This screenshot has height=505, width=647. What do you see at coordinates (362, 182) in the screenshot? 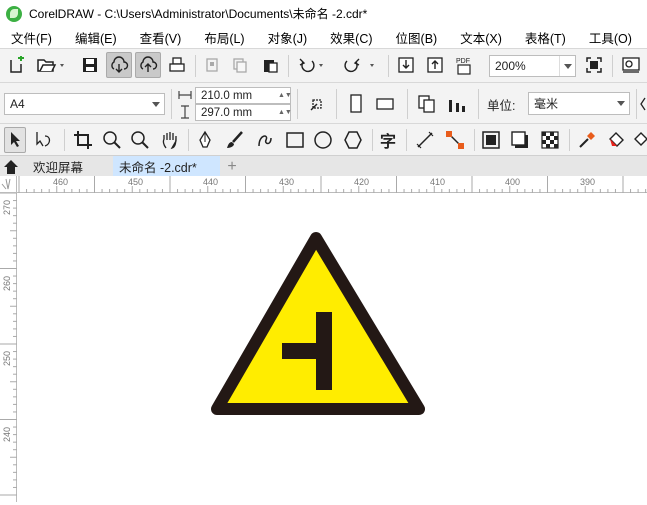
I see `ruler-h-label: 420` at bounding box center [362, 182].